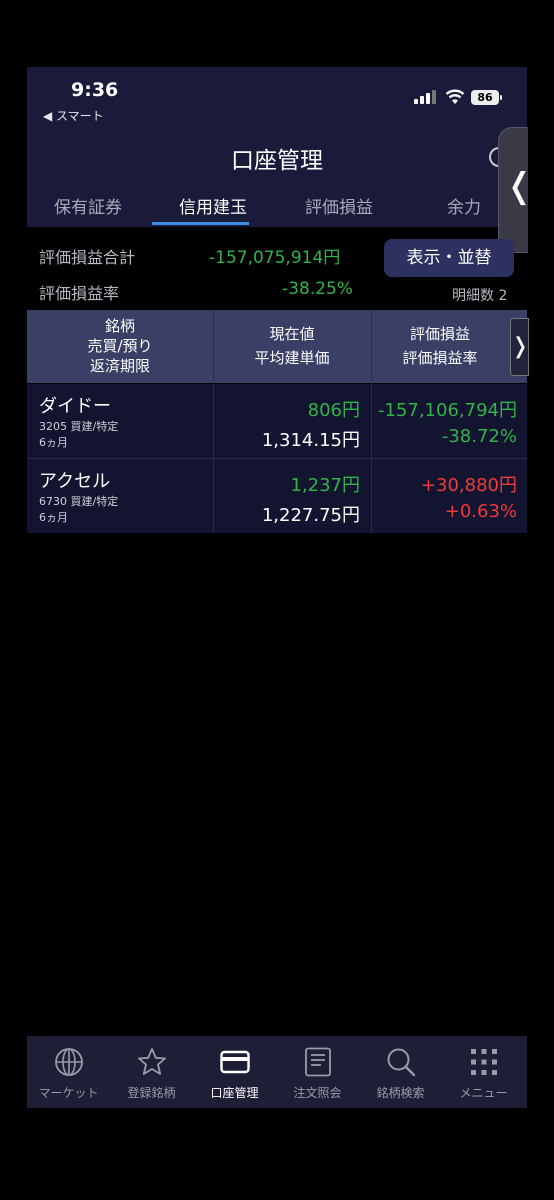  What do you see at coordinates (95, 90) in the screenshot?
I see `status-time: 9:36` at bounding box center [95, 90].